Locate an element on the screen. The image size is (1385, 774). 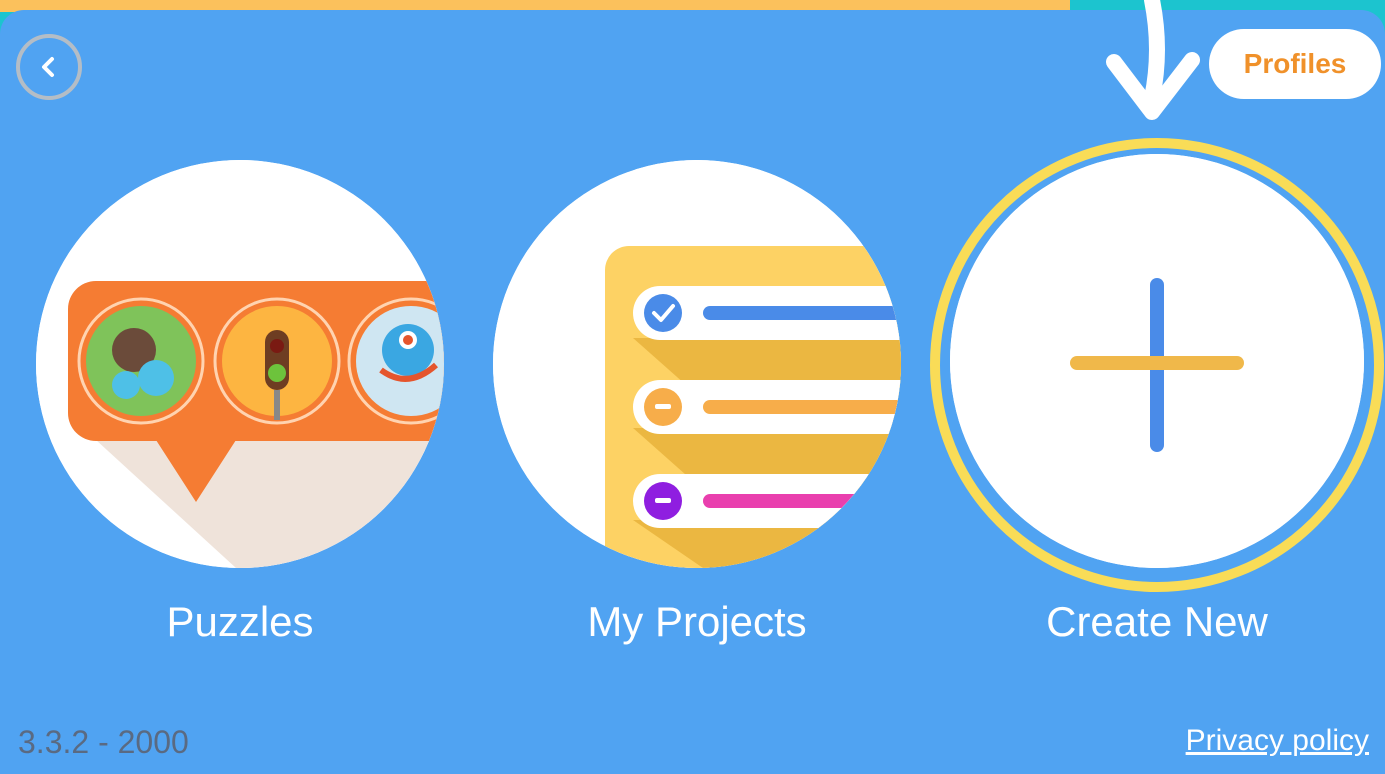
tile-label-puzzles: Puzzles is located at coordinates (240, 621).